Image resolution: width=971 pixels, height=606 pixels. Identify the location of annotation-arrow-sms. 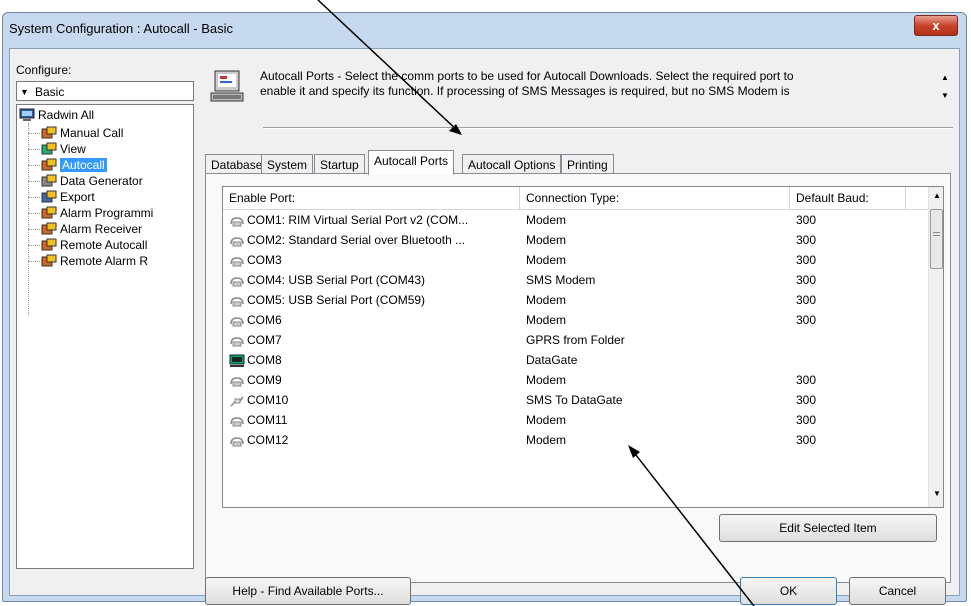
(693, 527).